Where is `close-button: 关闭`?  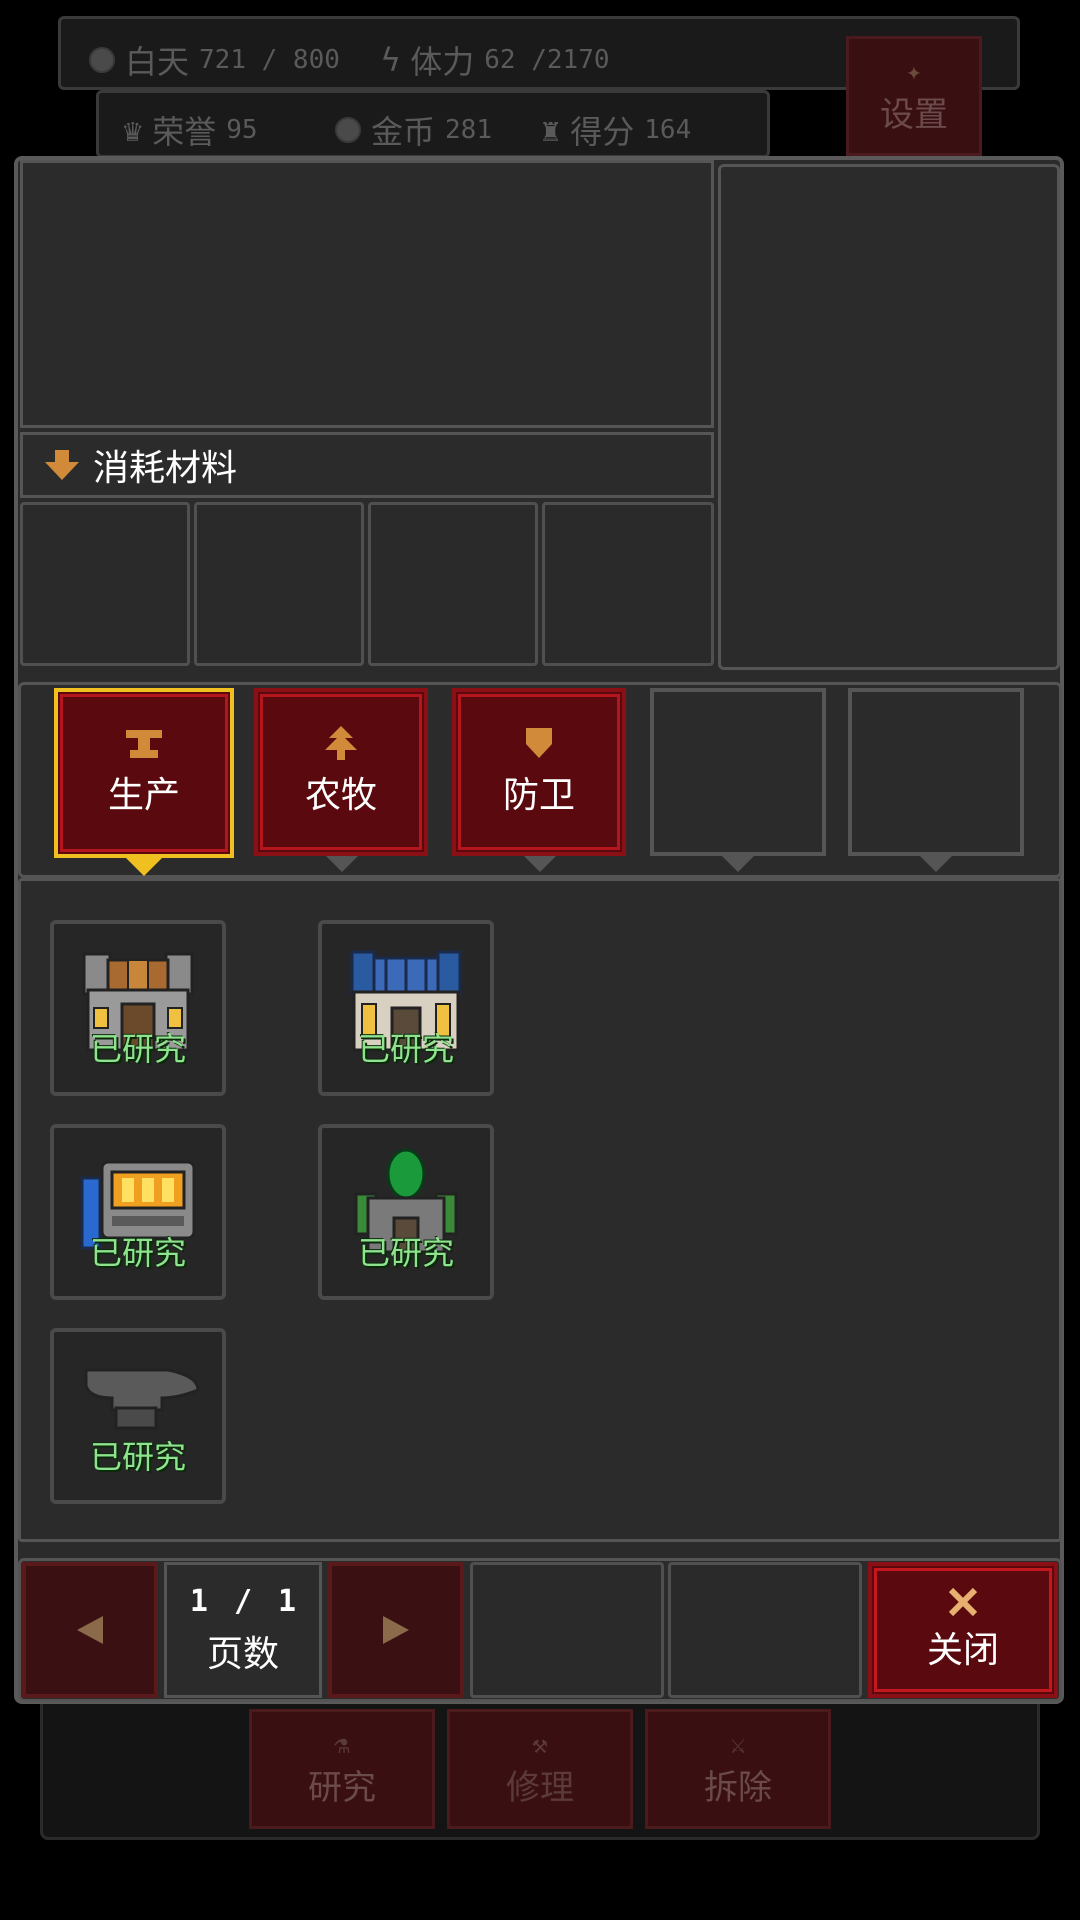 close-button: 关闭 is located at coordinates (963, 1630).